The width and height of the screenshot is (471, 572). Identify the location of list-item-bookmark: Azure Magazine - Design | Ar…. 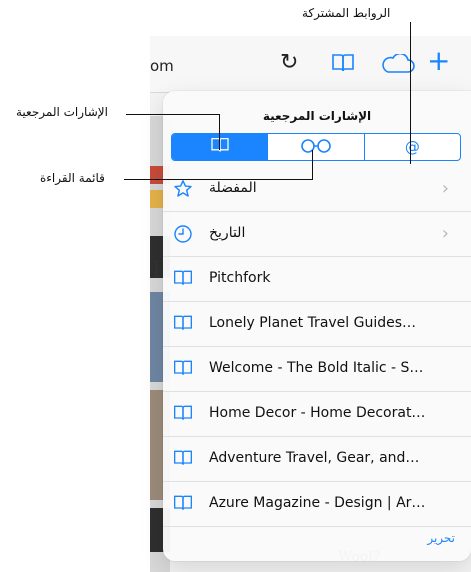
(317, 504).